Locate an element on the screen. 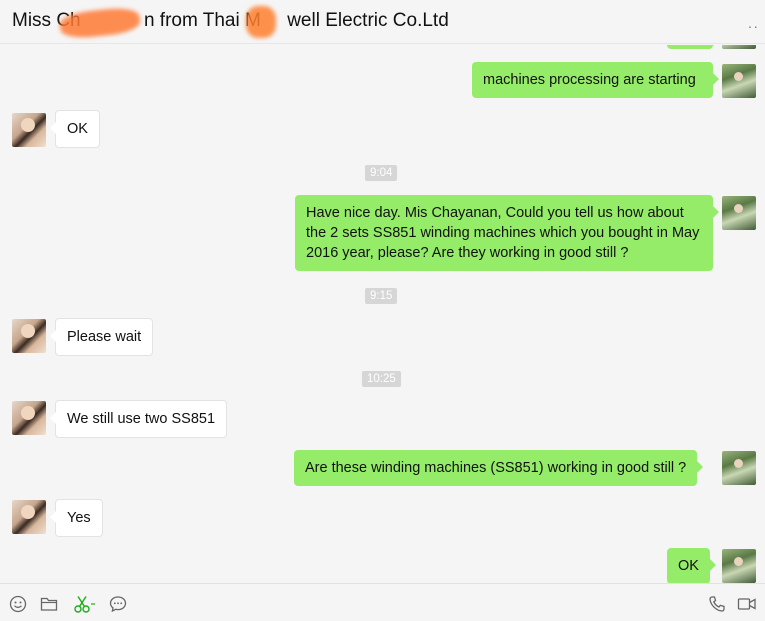  emoji-icon is located at coordinates (18, 604).